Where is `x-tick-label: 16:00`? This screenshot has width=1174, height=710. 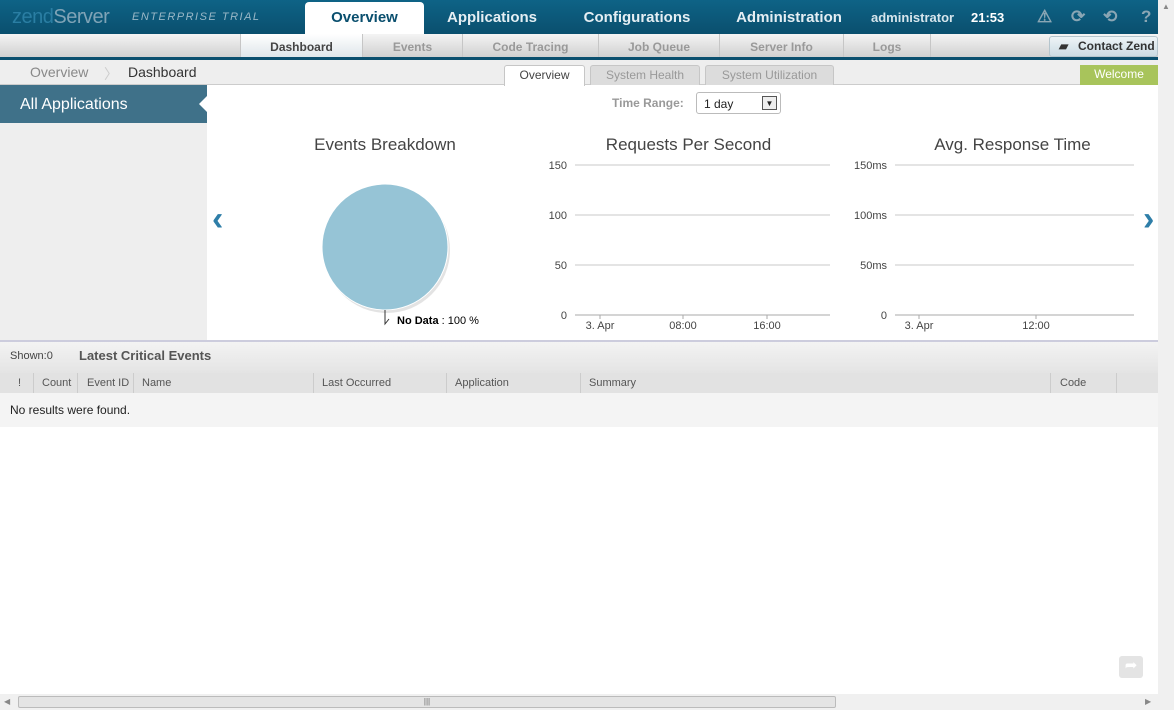 x-tick-label: 16:00 is located at coordinates (767, 326).